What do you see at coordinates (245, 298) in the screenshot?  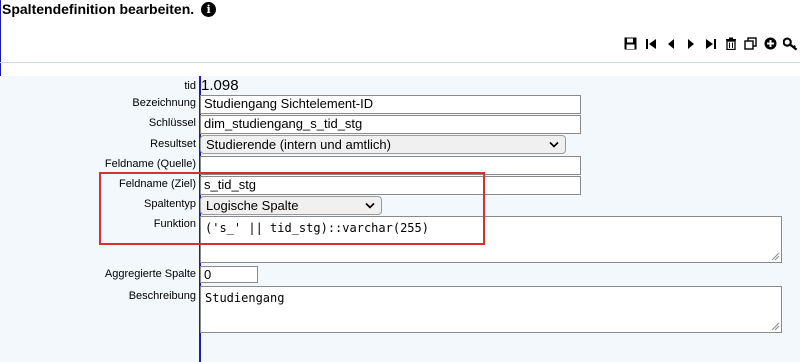 I see `beschreibung-text: Studiengang` at bounding box center [245, 298].